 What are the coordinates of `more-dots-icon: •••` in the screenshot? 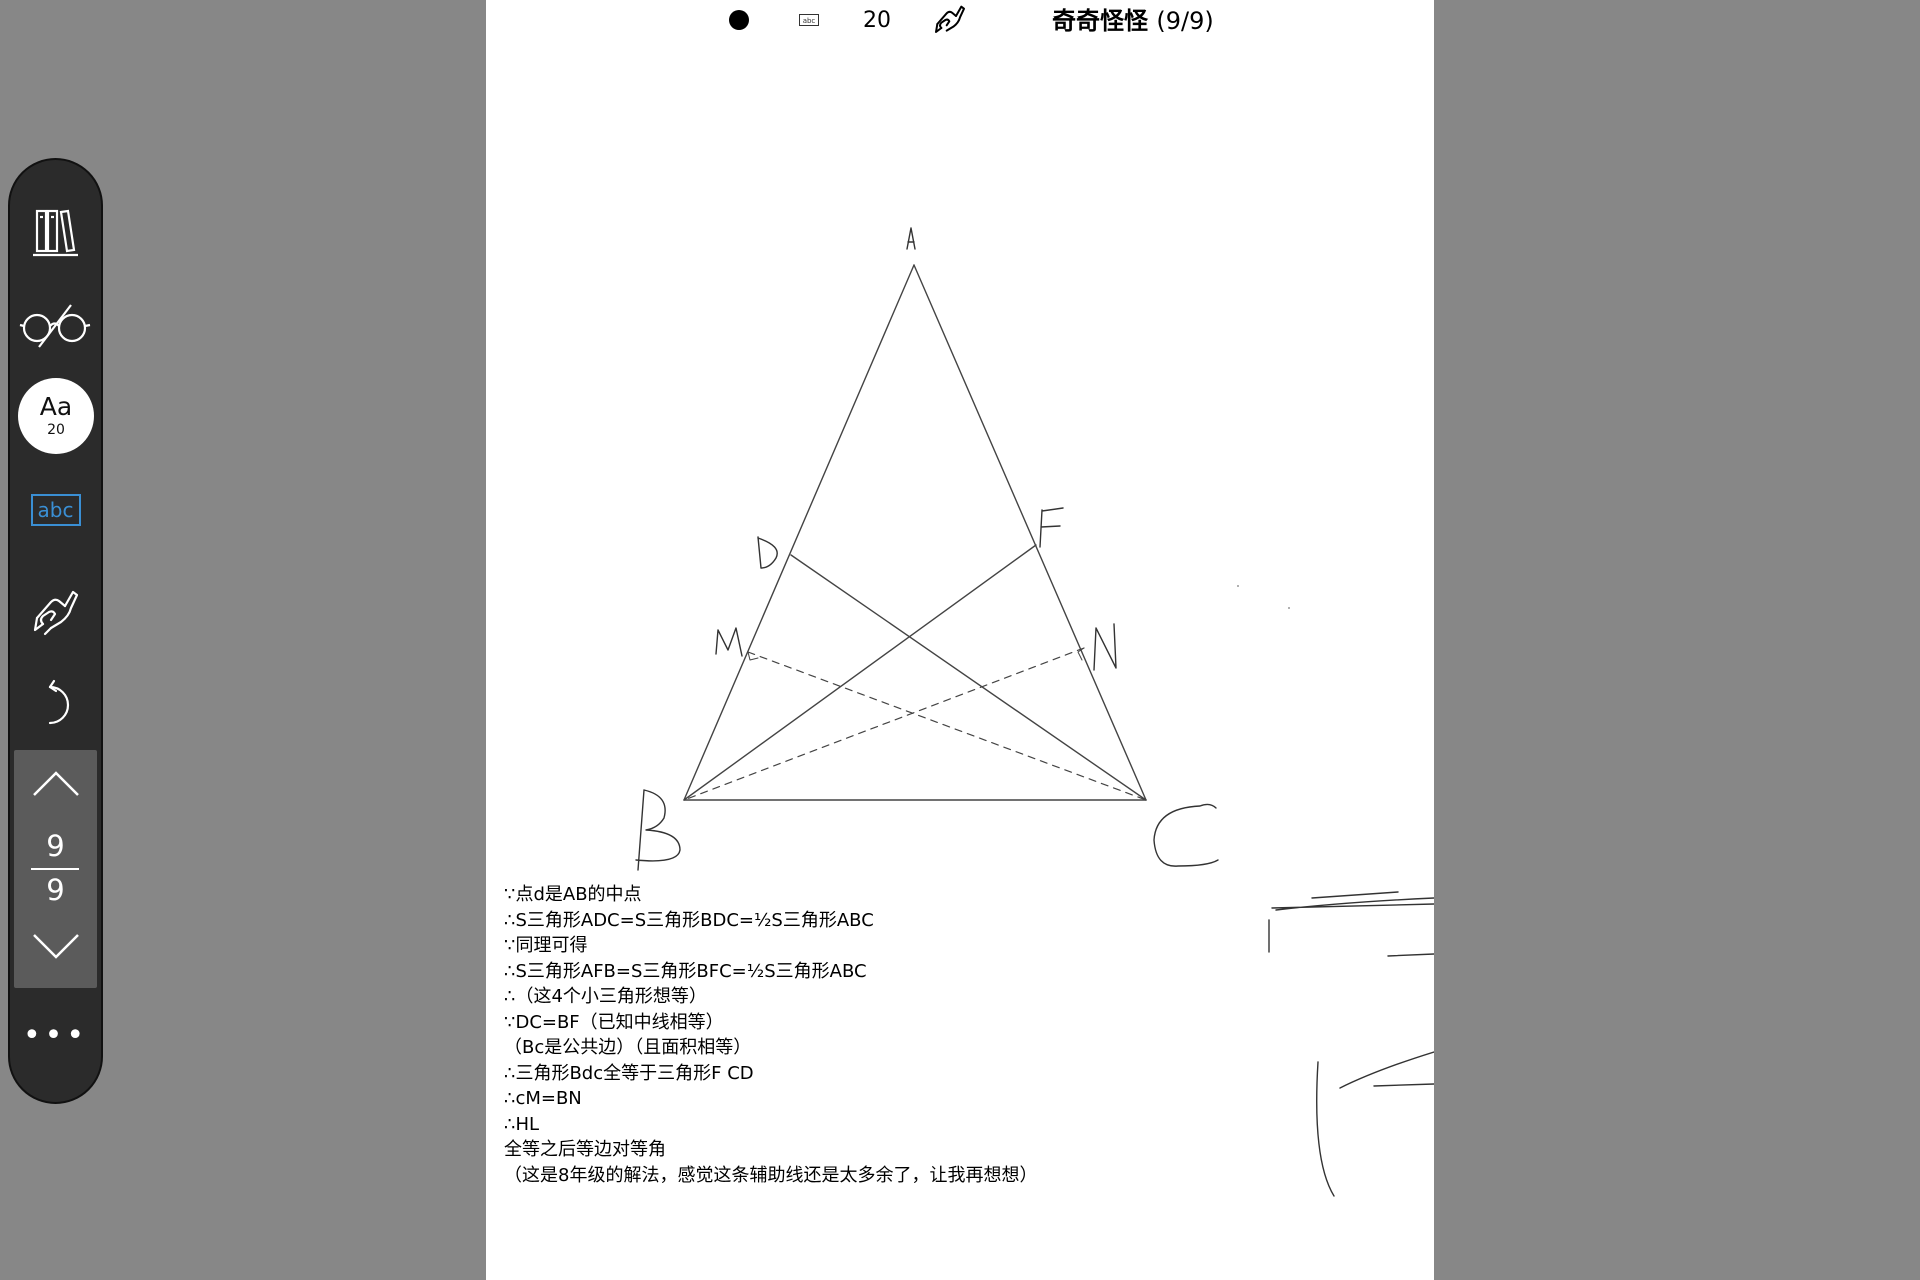 It's located at (55, 1035).